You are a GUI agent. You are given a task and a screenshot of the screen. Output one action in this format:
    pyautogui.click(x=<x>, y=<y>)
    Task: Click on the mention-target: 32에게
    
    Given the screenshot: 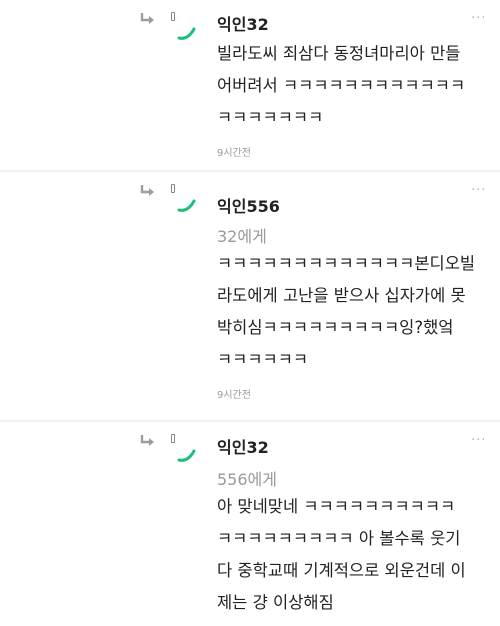 What is the action you would take?
    pyautogui.click(x=242, y=235)
    